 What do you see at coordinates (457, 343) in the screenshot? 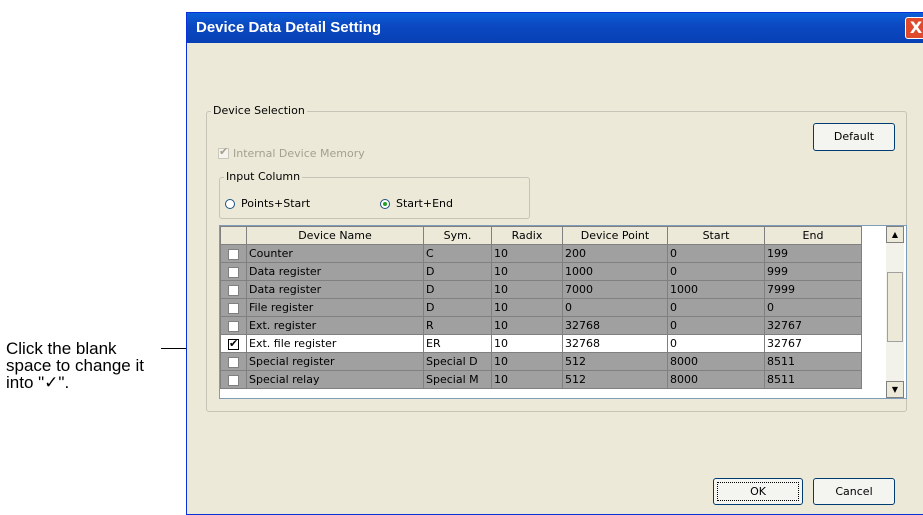
I see `cell-sym: ER` at bounding box center [457, 343].